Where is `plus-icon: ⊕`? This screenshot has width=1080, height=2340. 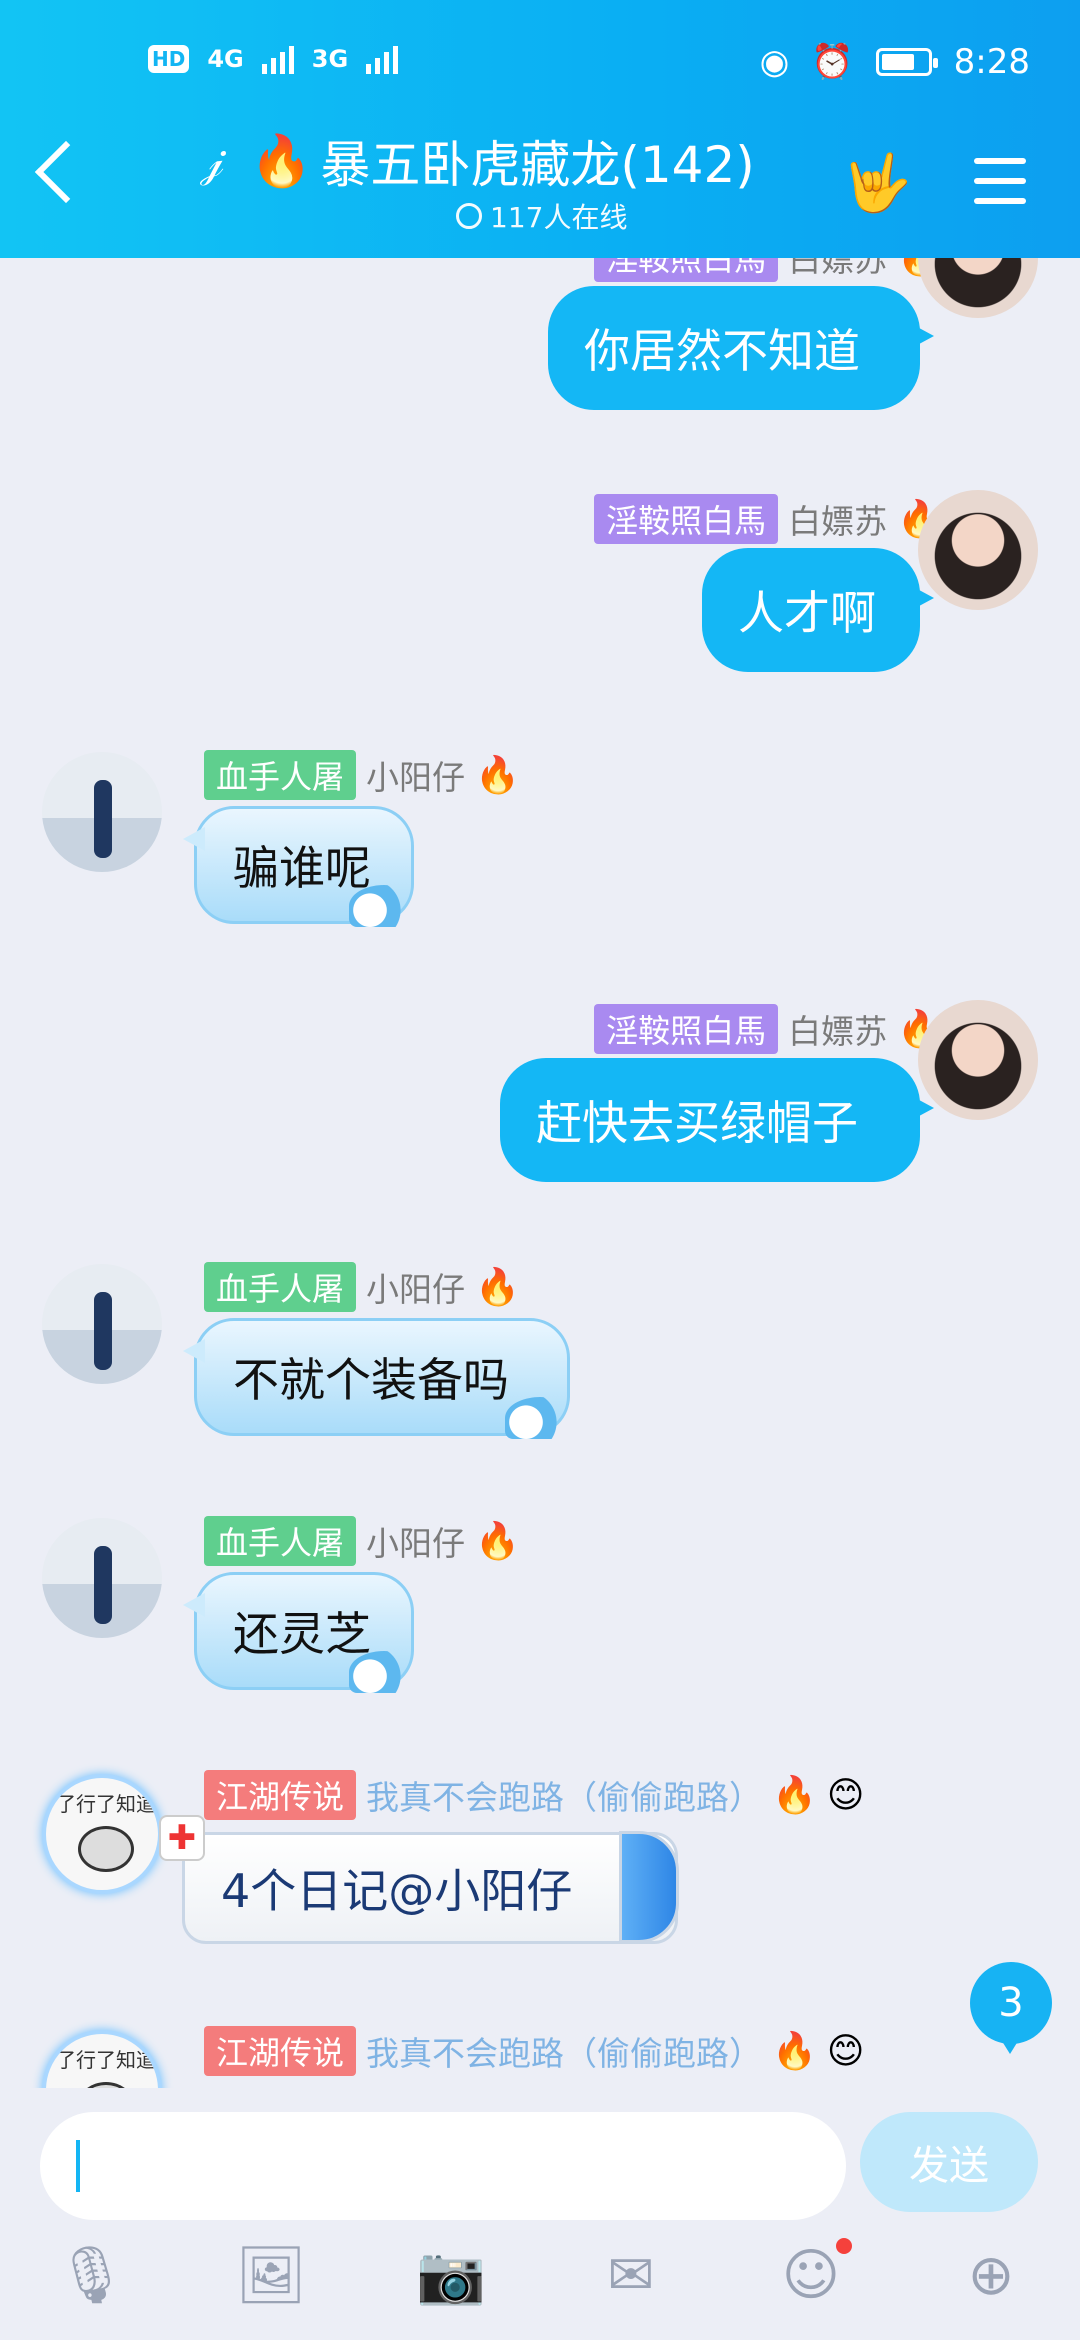 plus-icon: ⊕ is located at coordinates (991, 2275).